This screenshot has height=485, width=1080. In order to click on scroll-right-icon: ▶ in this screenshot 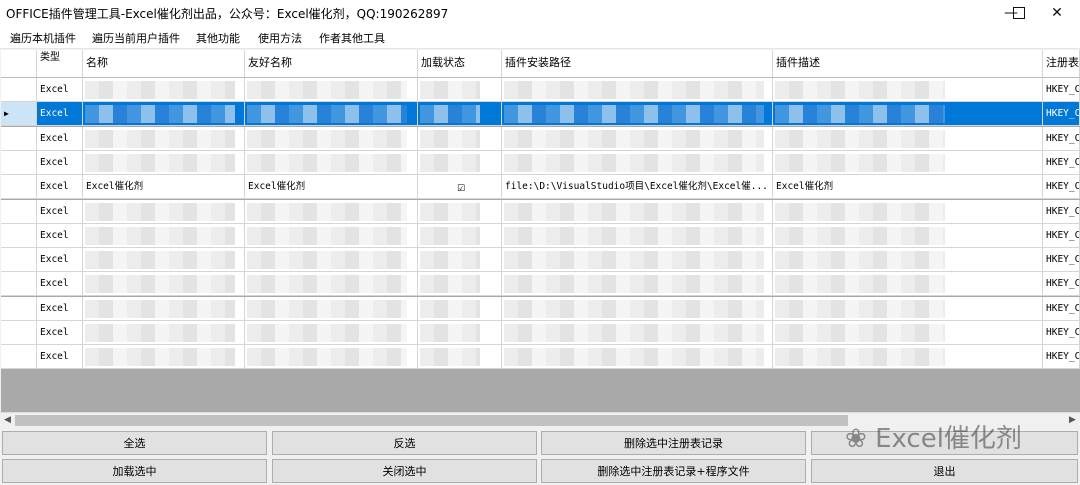, I will do `click(1072, 420)`.